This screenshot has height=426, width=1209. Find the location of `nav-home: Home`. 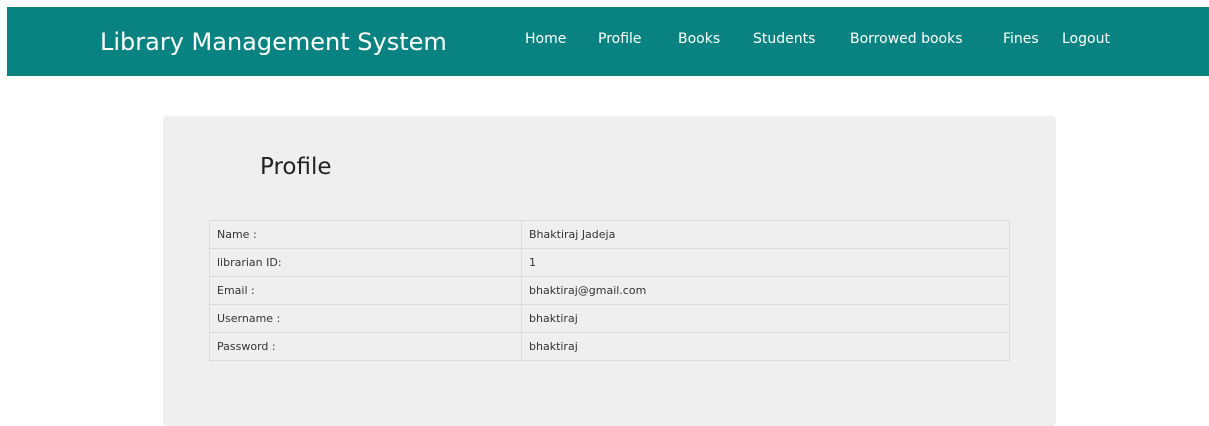

nav-home: Home is located at coordinates (545, 39).